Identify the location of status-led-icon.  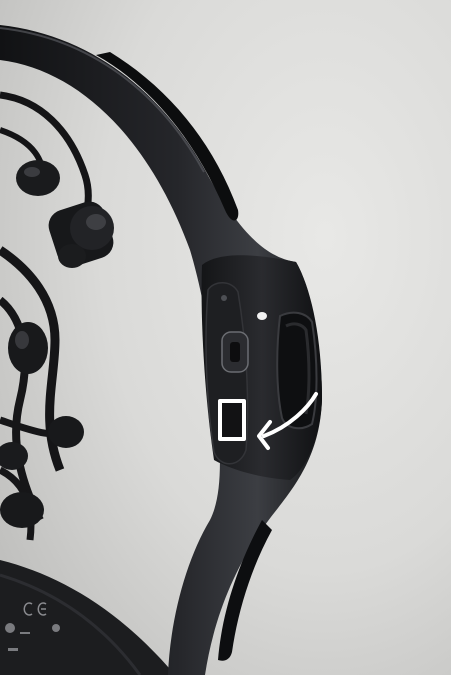
(224, 298).